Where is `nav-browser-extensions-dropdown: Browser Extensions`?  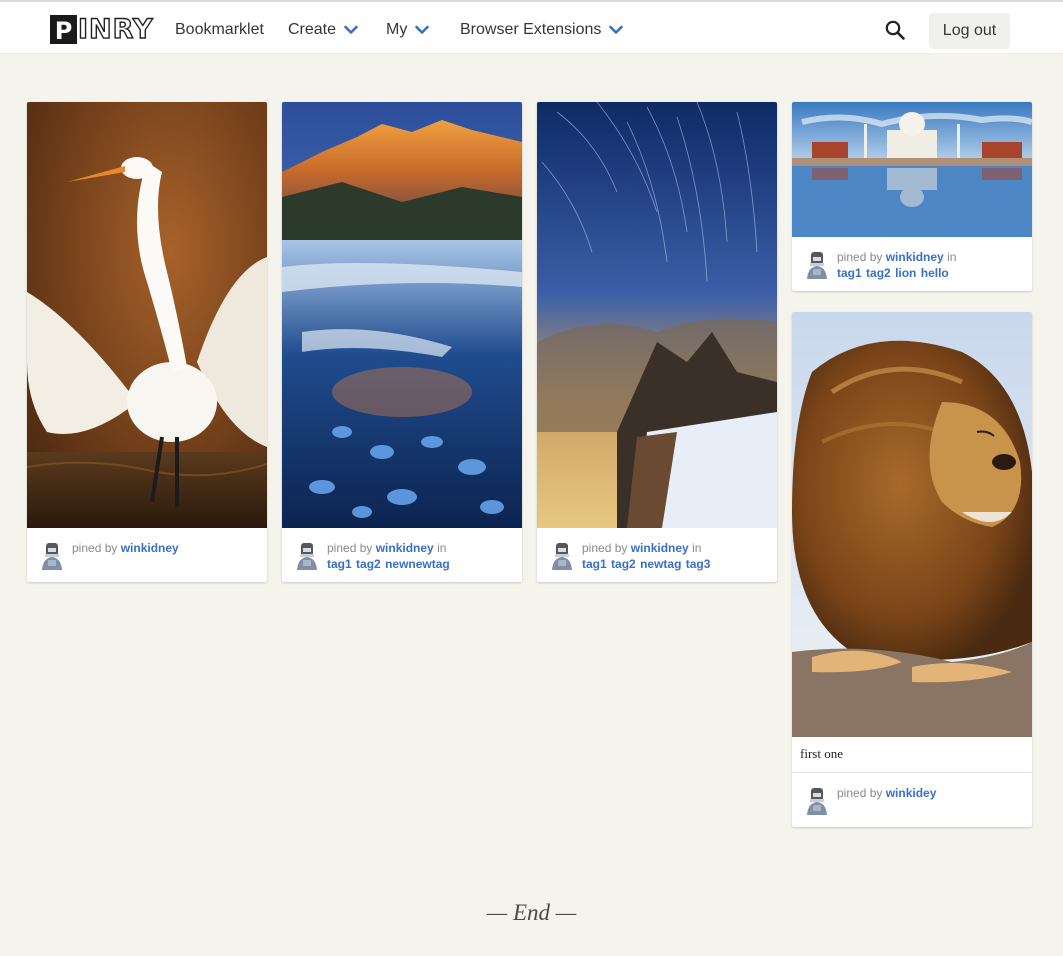 nav-browser-extensions-dropdown: Browser Extensions is located at coordinates (542, 30).